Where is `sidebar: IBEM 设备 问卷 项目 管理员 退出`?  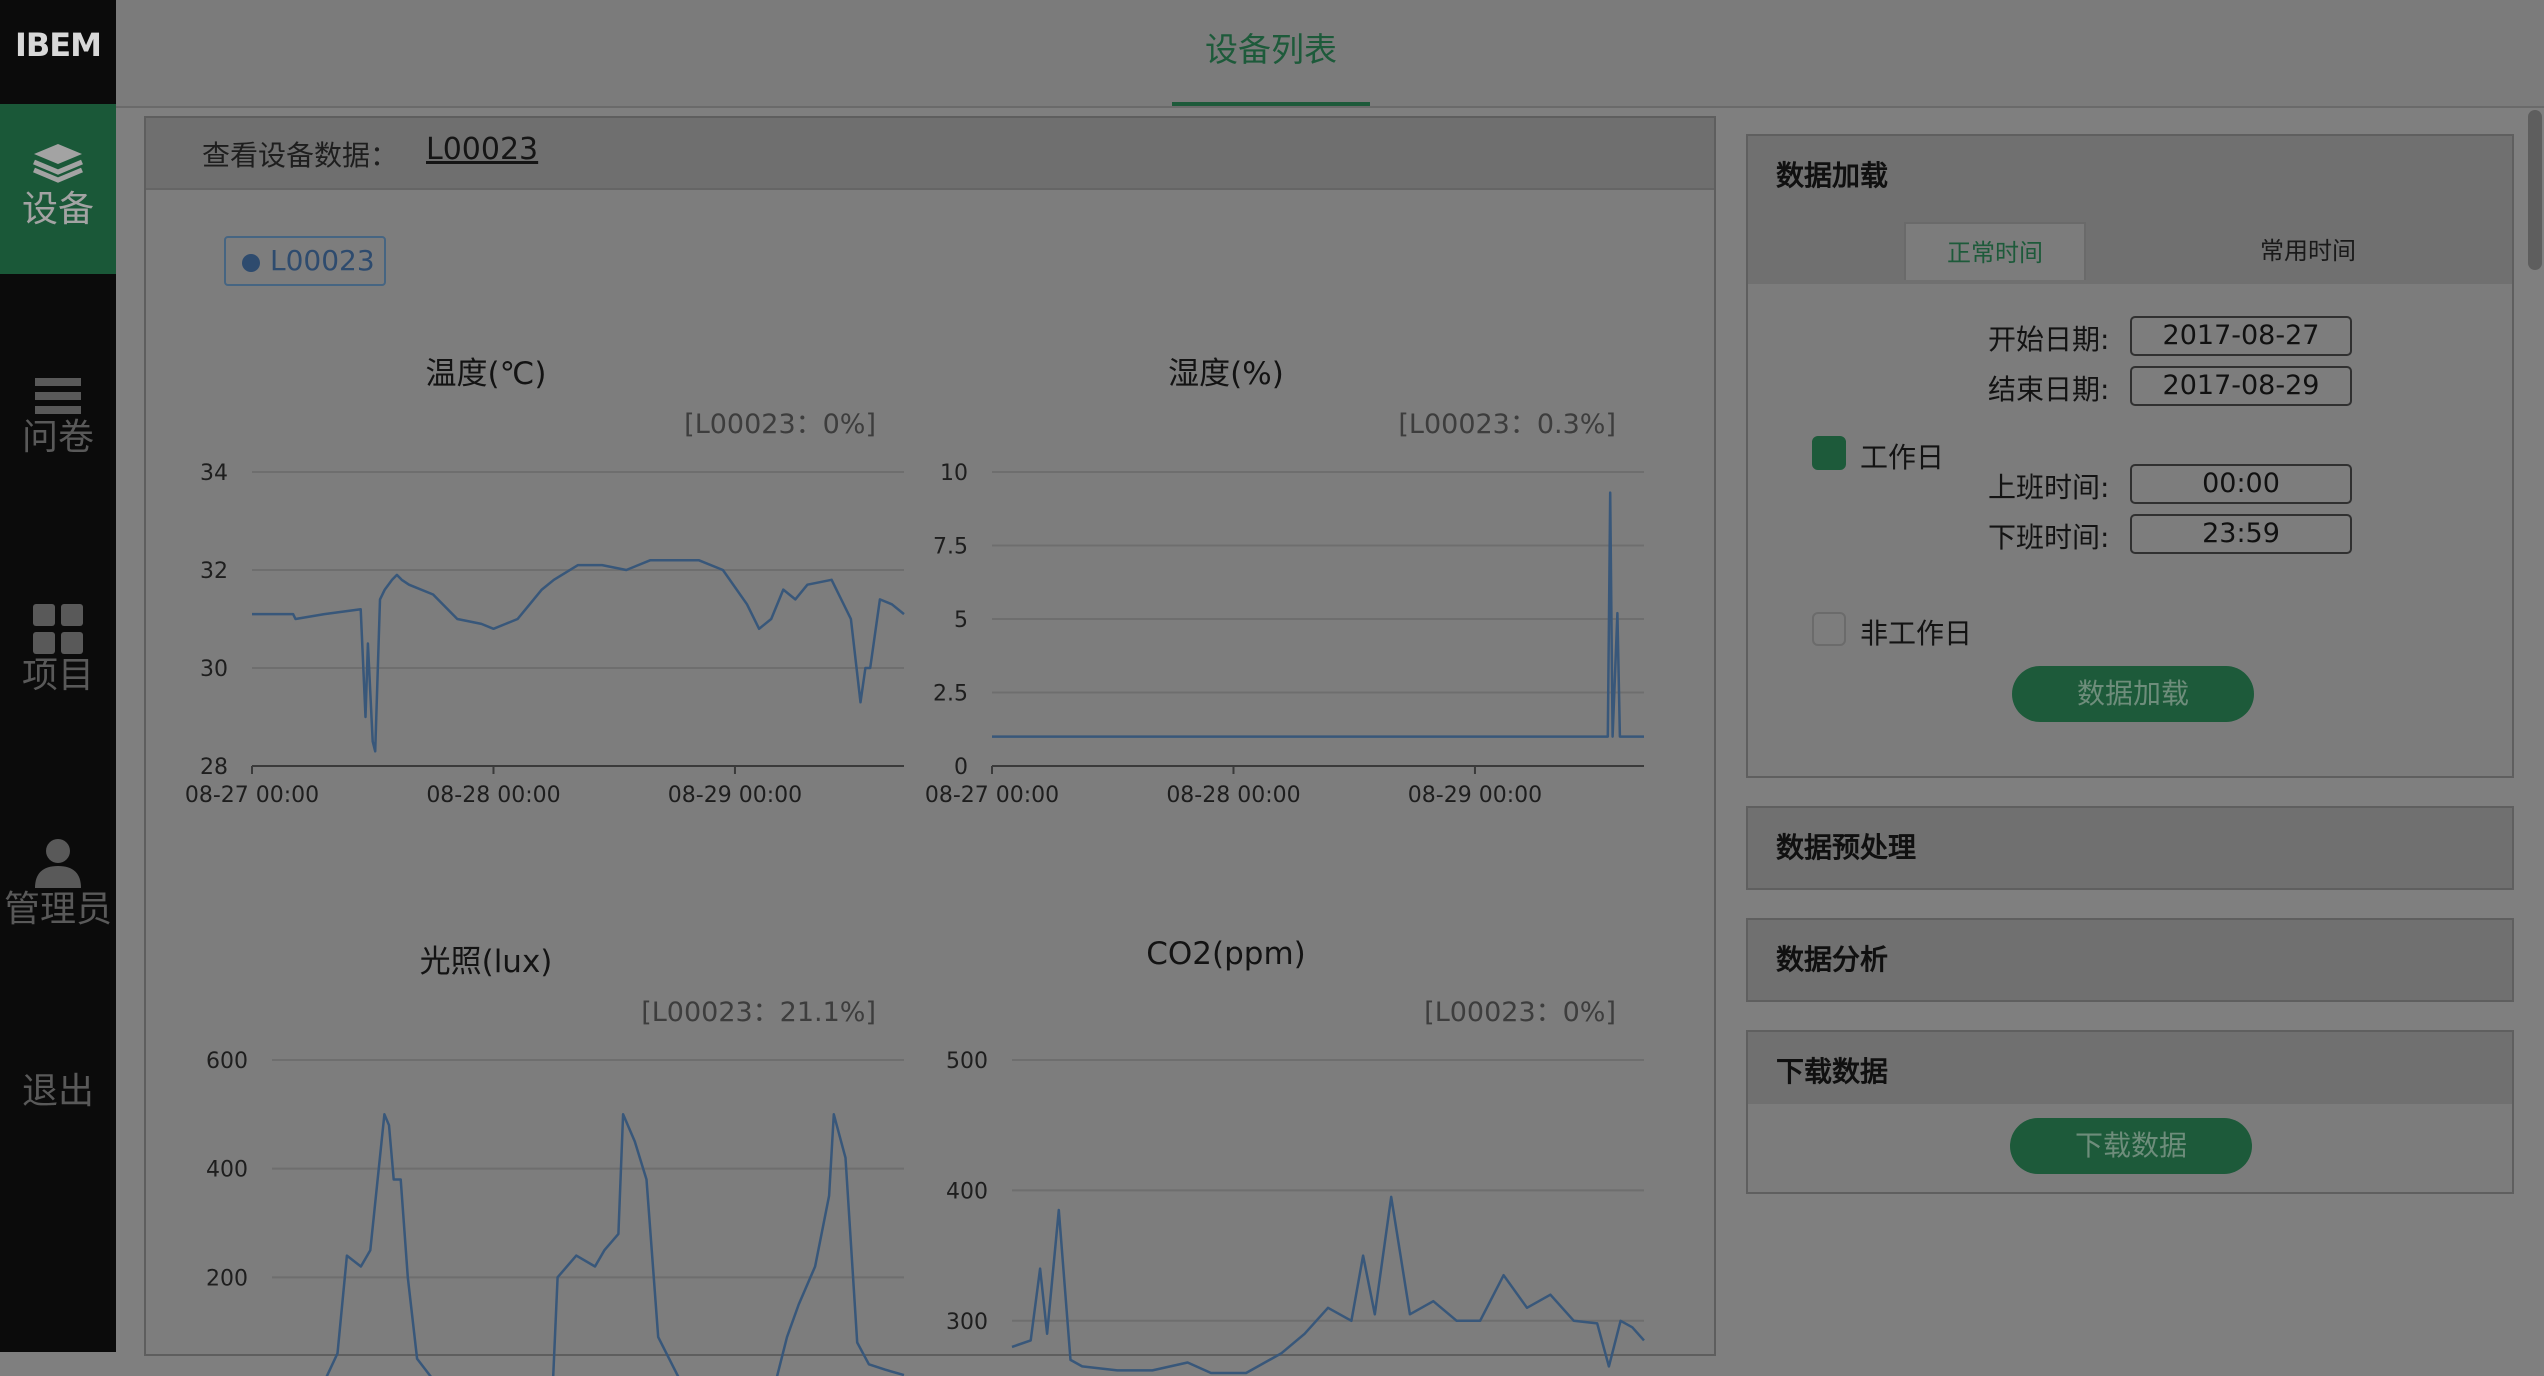 sidebar: IBEM 设备 问卷 项目 管理员 退出 is located at coordinates (58, 676).